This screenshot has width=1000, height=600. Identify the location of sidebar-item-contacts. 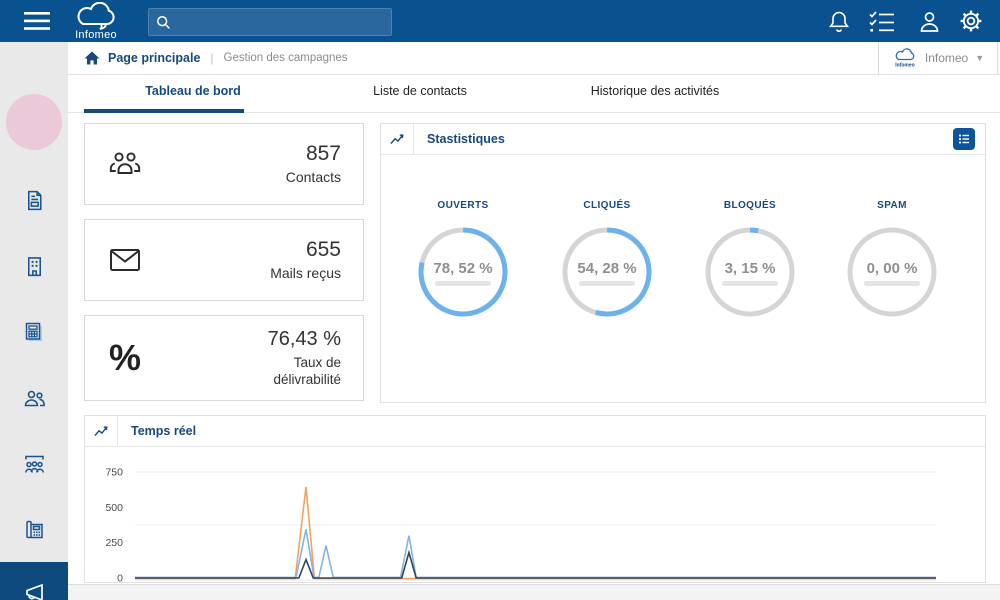
(34, 398).